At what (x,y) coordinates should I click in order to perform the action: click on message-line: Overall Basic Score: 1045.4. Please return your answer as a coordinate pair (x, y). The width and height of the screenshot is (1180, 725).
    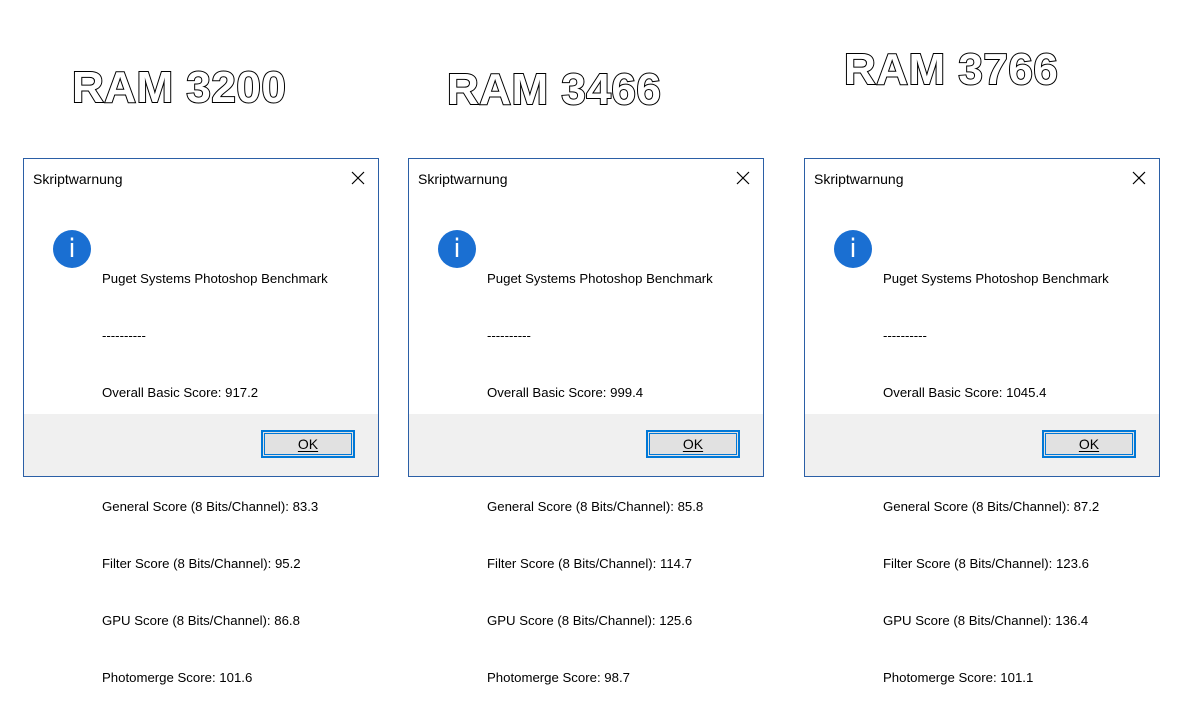
    Looking at the image, I should click on (965, 392).